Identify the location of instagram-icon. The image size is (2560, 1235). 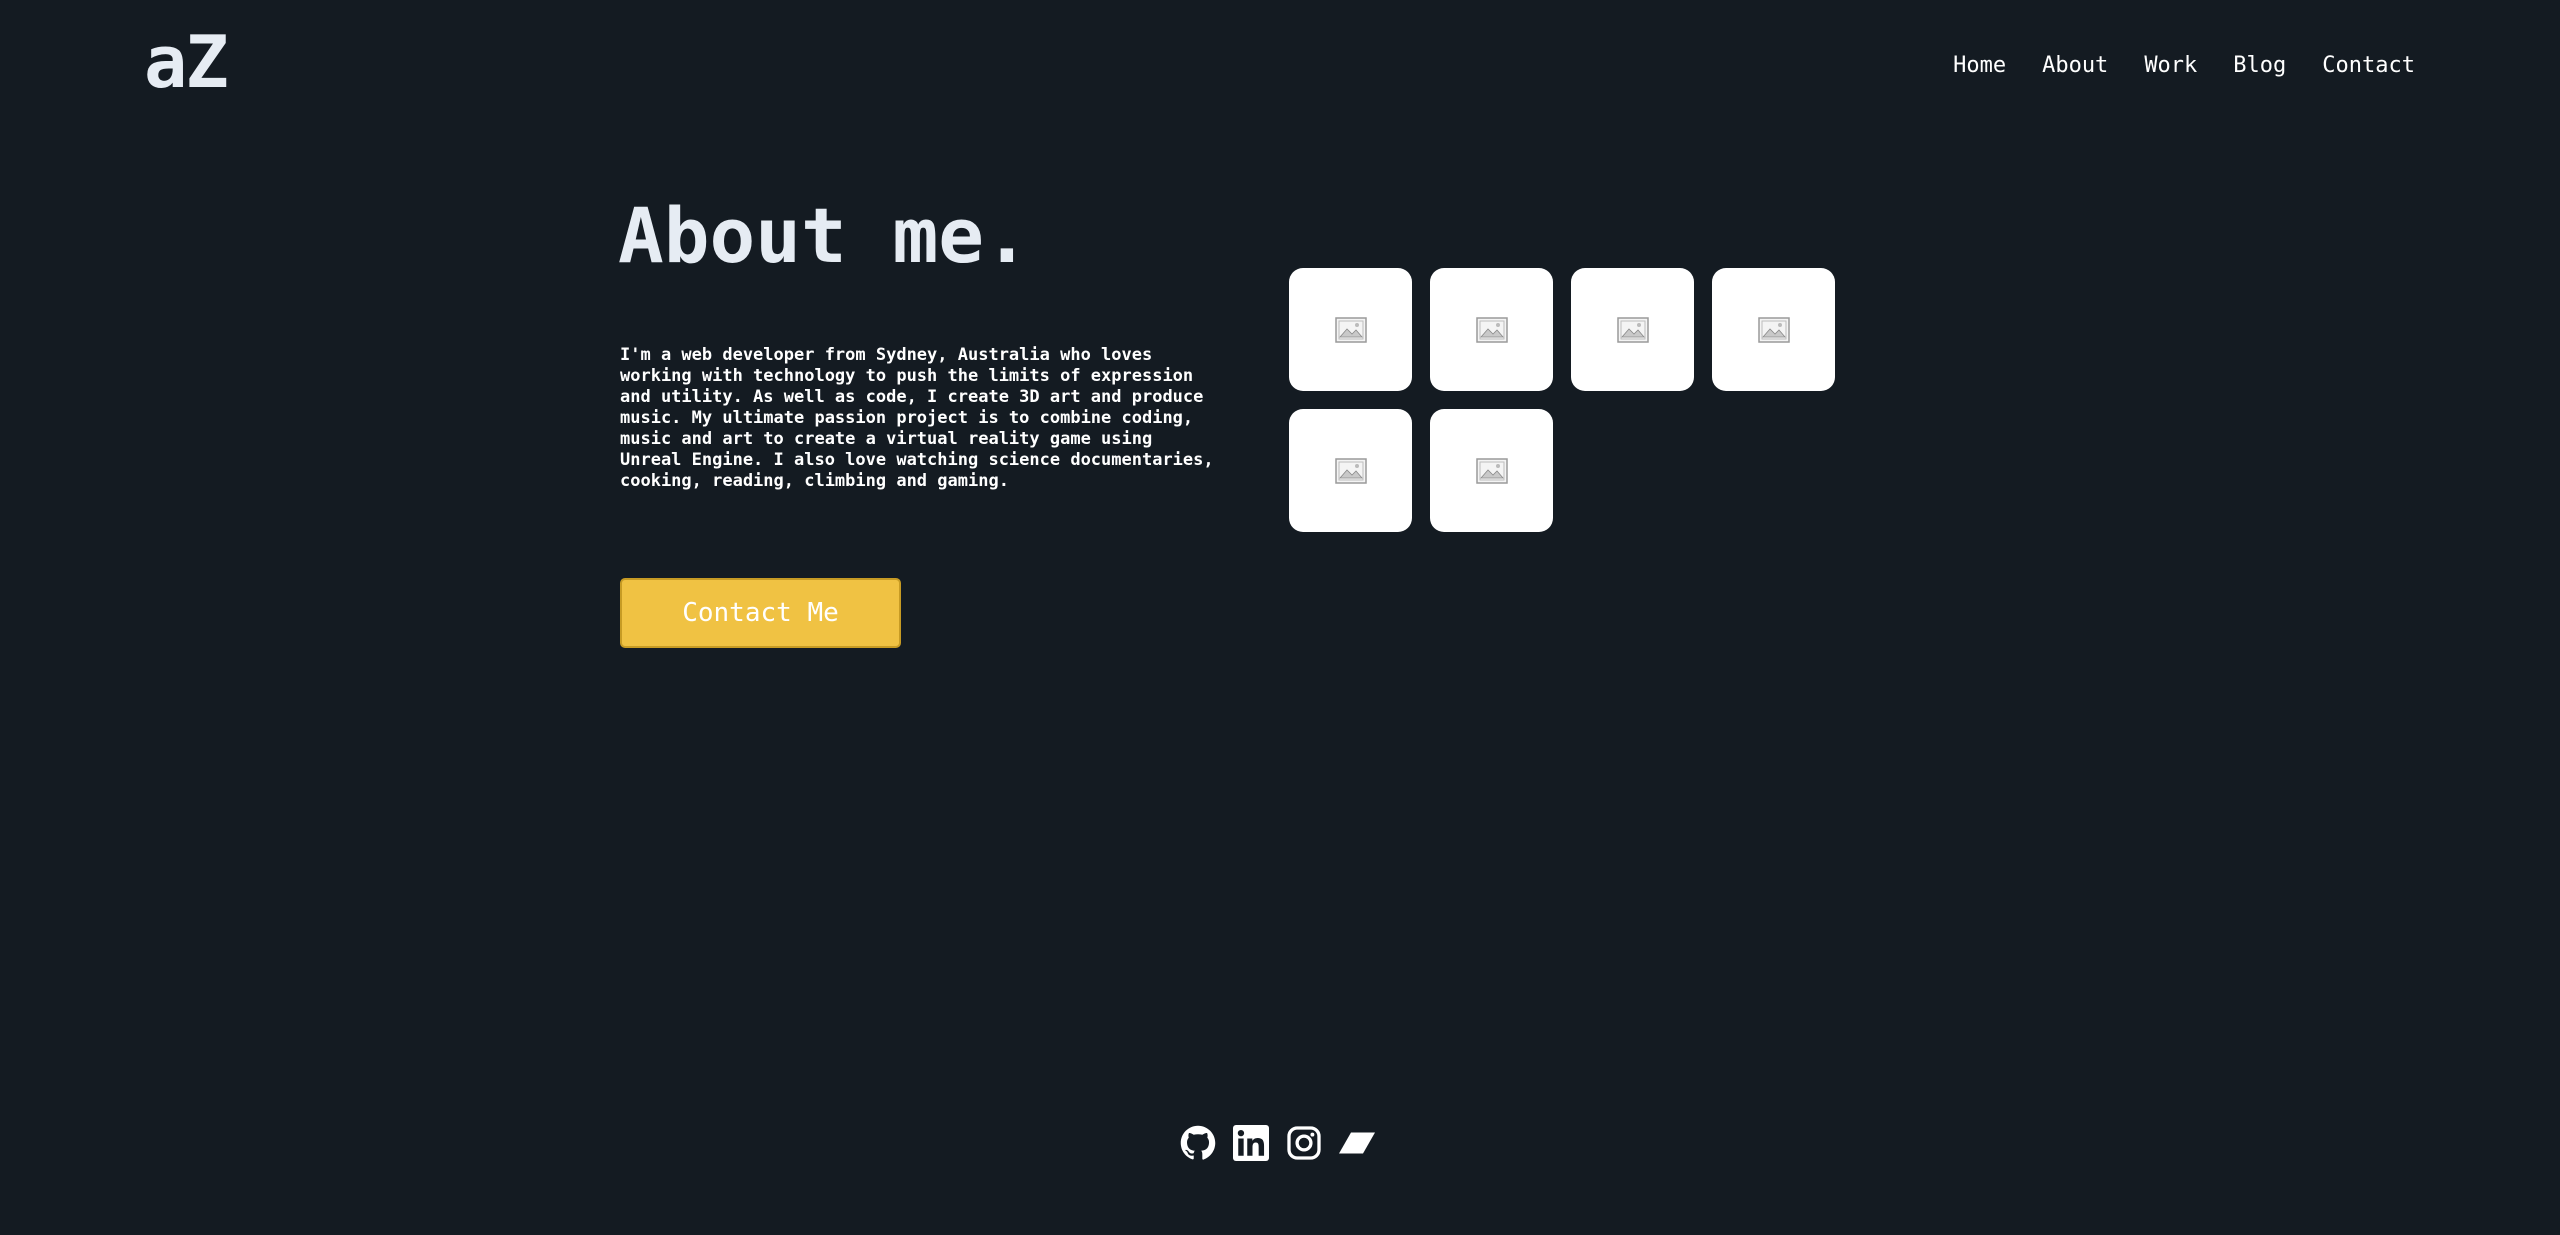
(1304, 1143).